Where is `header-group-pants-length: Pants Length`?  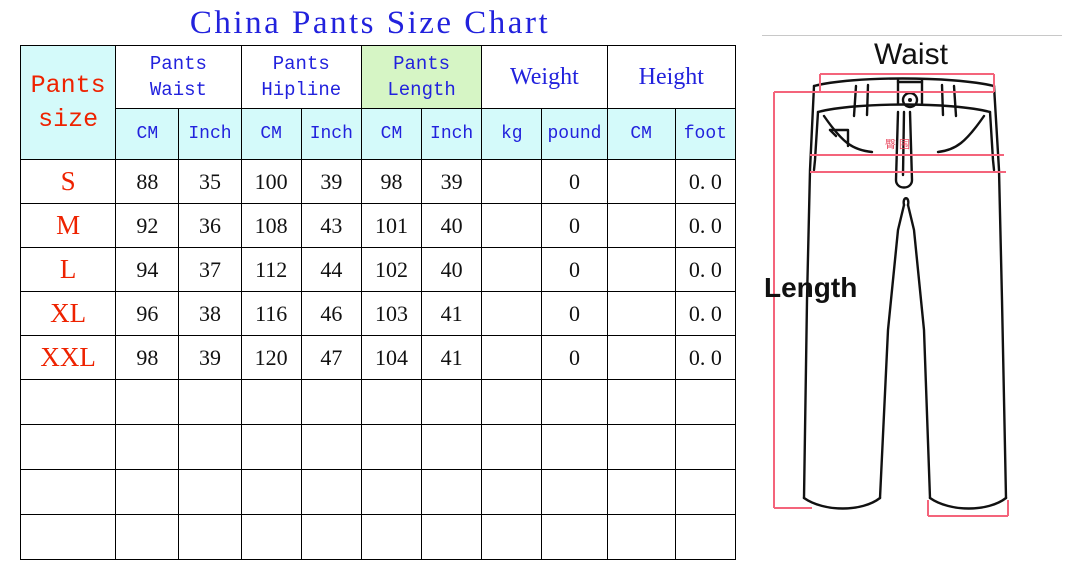
header-group-pants-length: Pants Length is located at coordinates (421, 77).